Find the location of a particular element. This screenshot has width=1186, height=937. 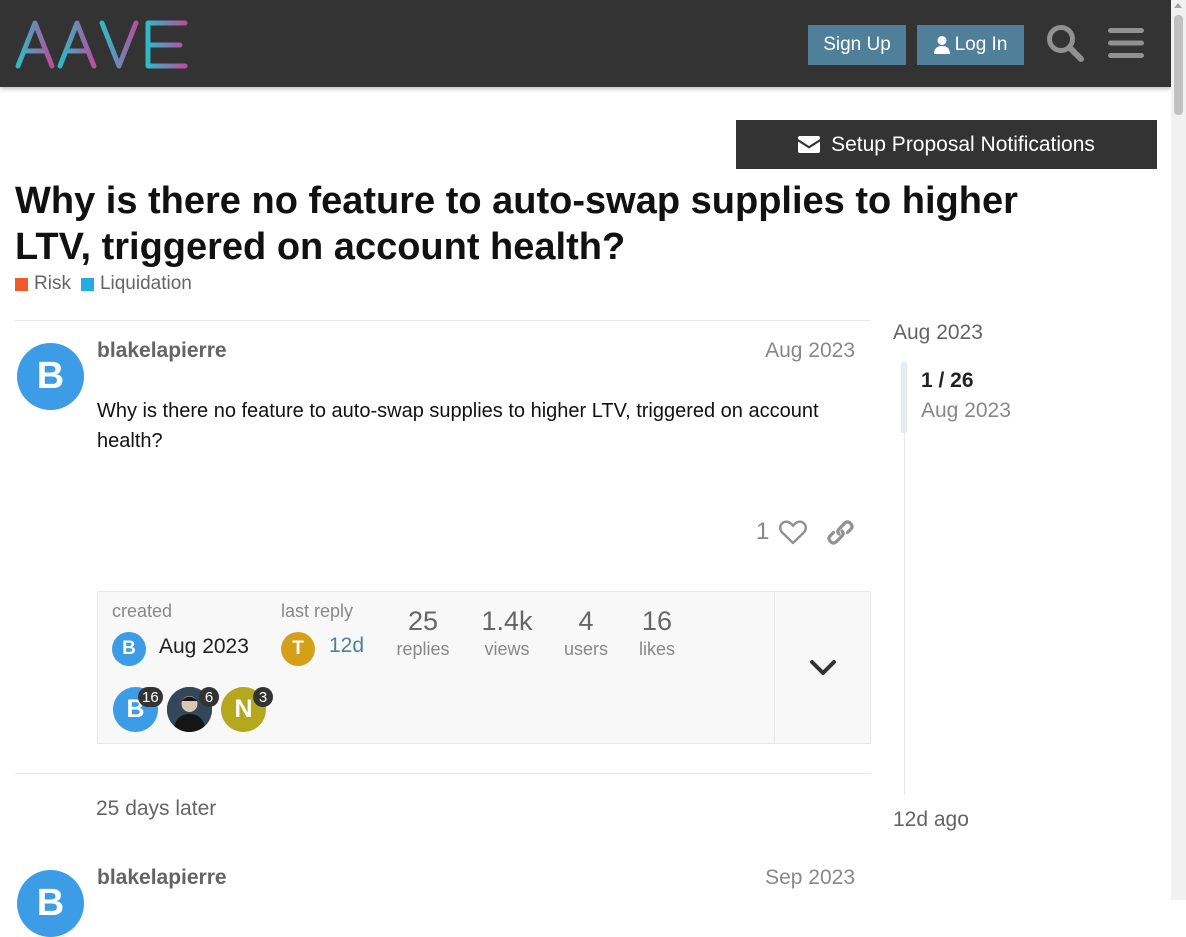

stat-replies: 25 replies is located at coordinates (423, 634).